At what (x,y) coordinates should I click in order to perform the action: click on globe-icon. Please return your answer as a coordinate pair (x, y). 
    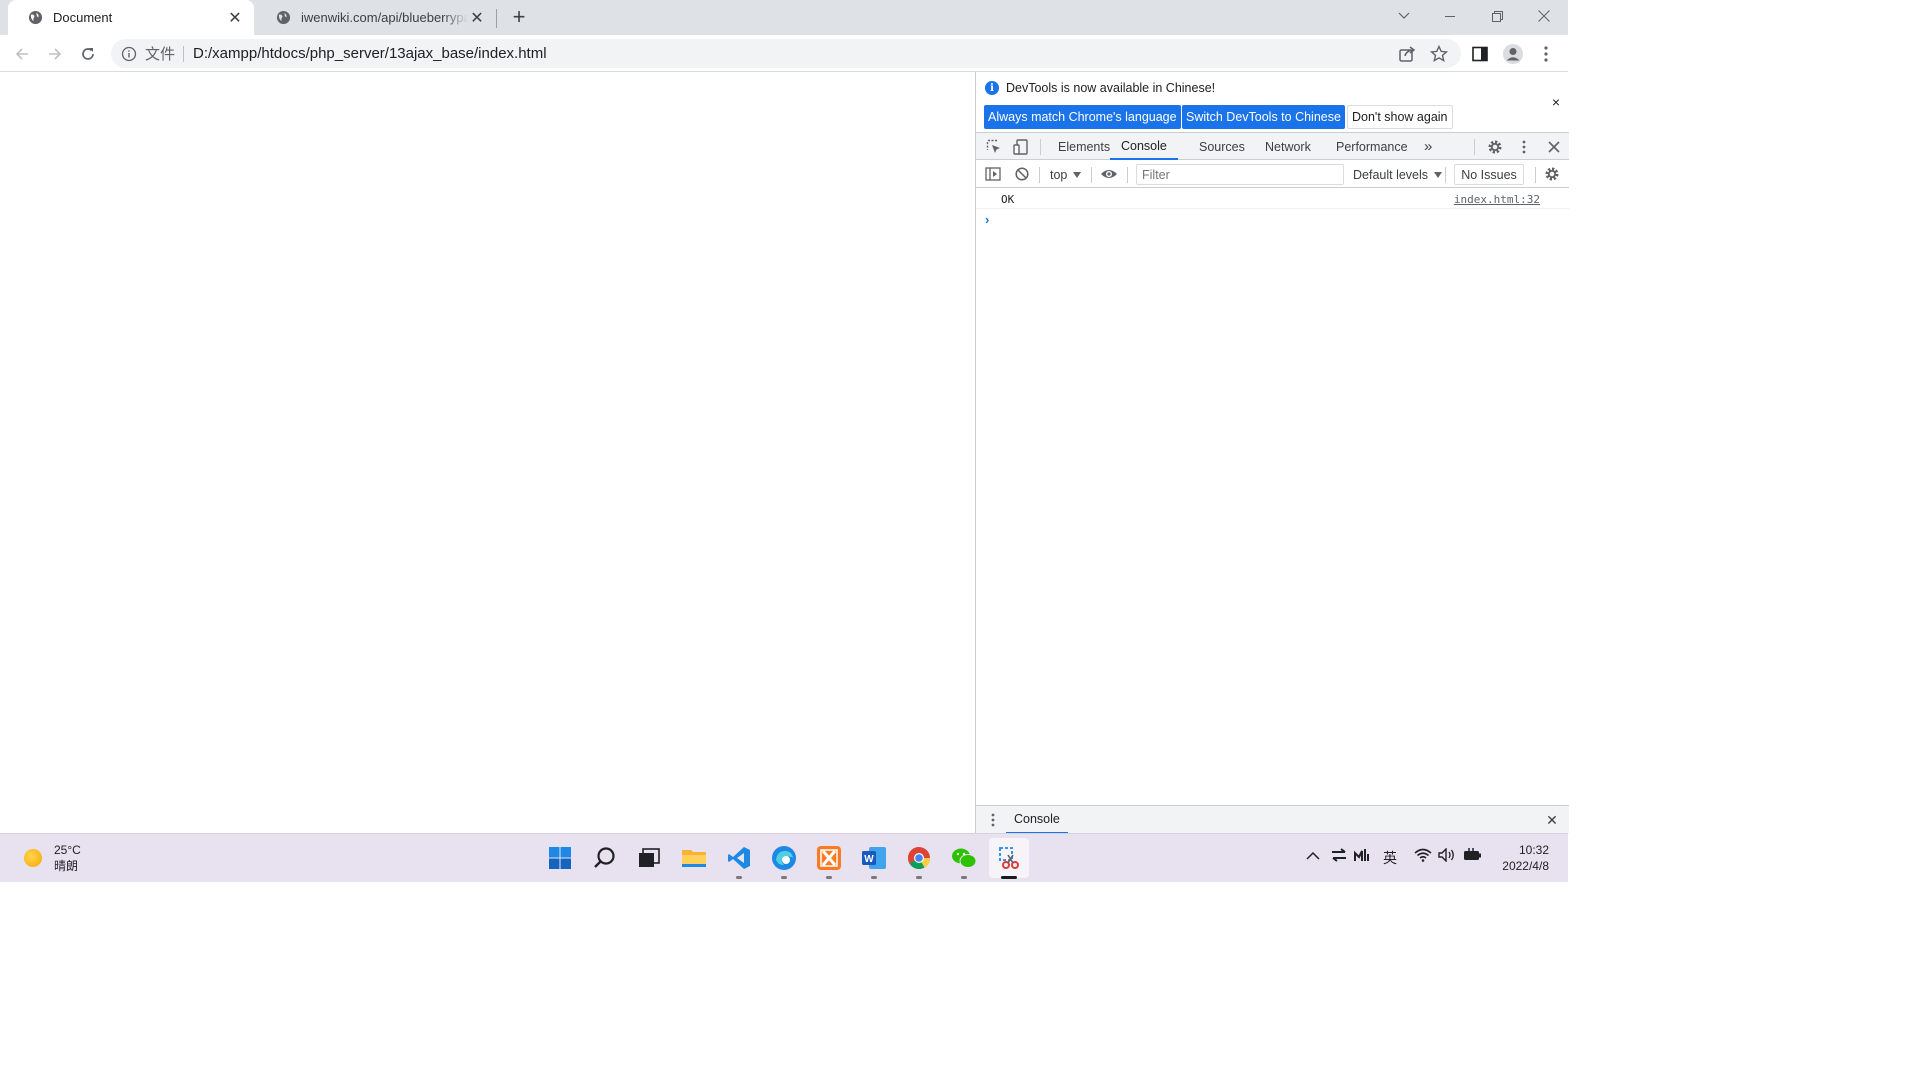
    Looking at the image, I should click on (283, 17).